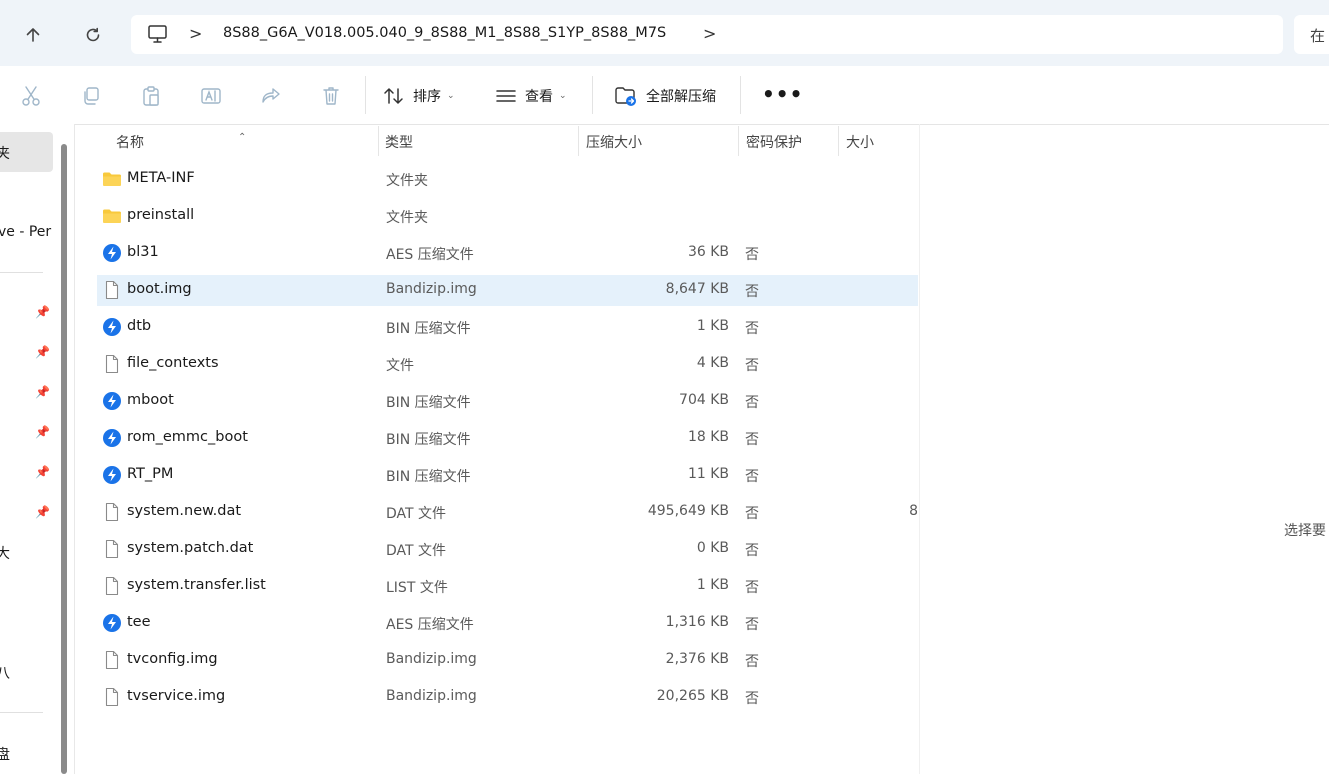  Describe the element at coordinates (150, 474) in the screenshot. I see `file-name: RT_PM` at that location.